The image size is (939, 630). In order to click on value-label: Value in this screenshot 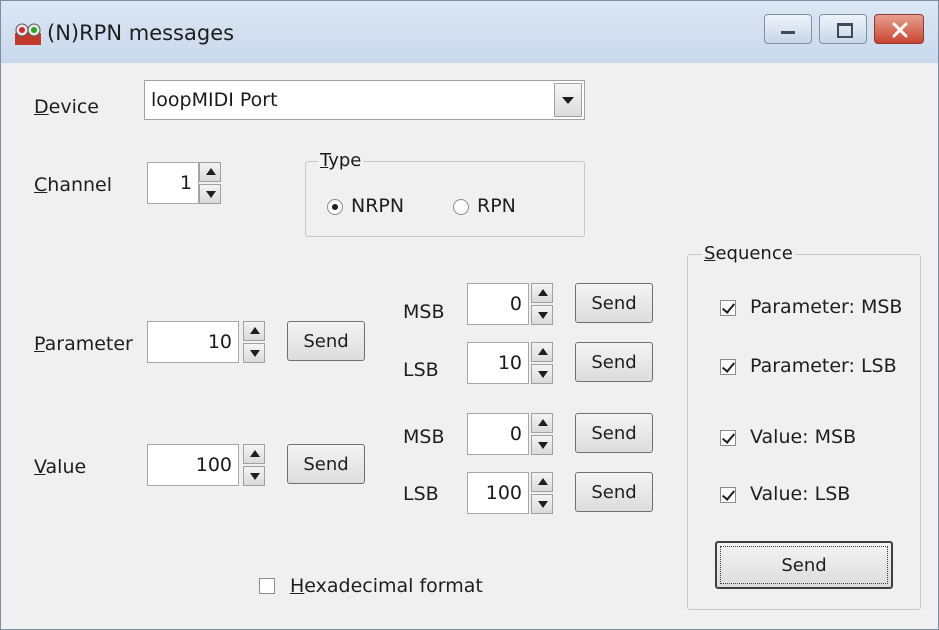, I will do `click(60, 467)`.